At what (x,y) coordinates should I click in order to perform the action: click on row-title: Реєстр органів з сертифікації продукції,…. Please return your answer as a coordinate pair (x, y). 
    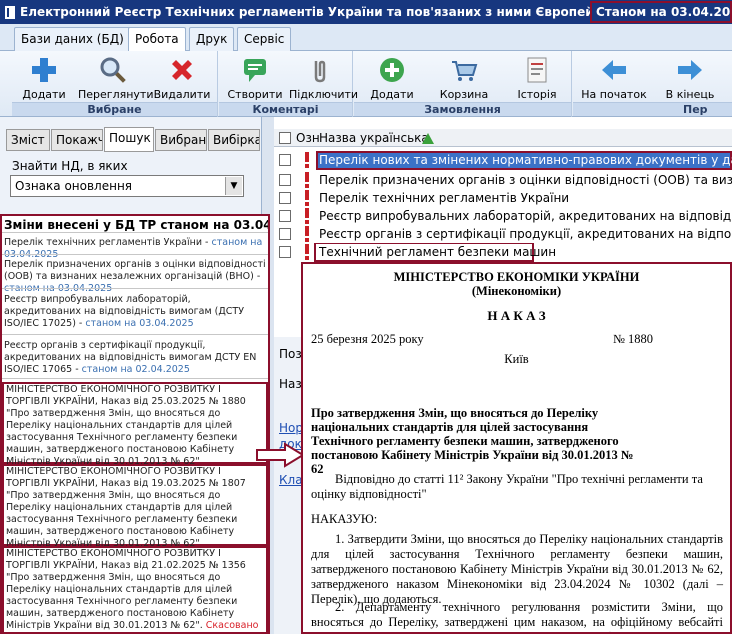
    Looking at the image, I should click on (525, 234).